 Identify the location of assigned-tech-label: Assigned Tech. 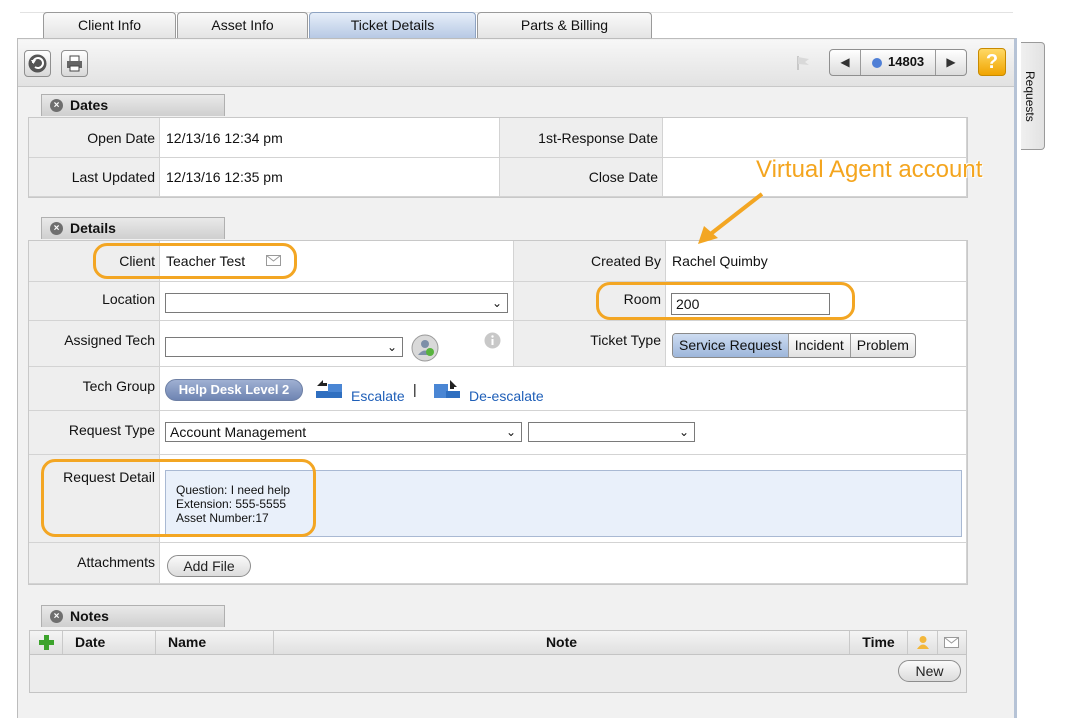
(94, 344).